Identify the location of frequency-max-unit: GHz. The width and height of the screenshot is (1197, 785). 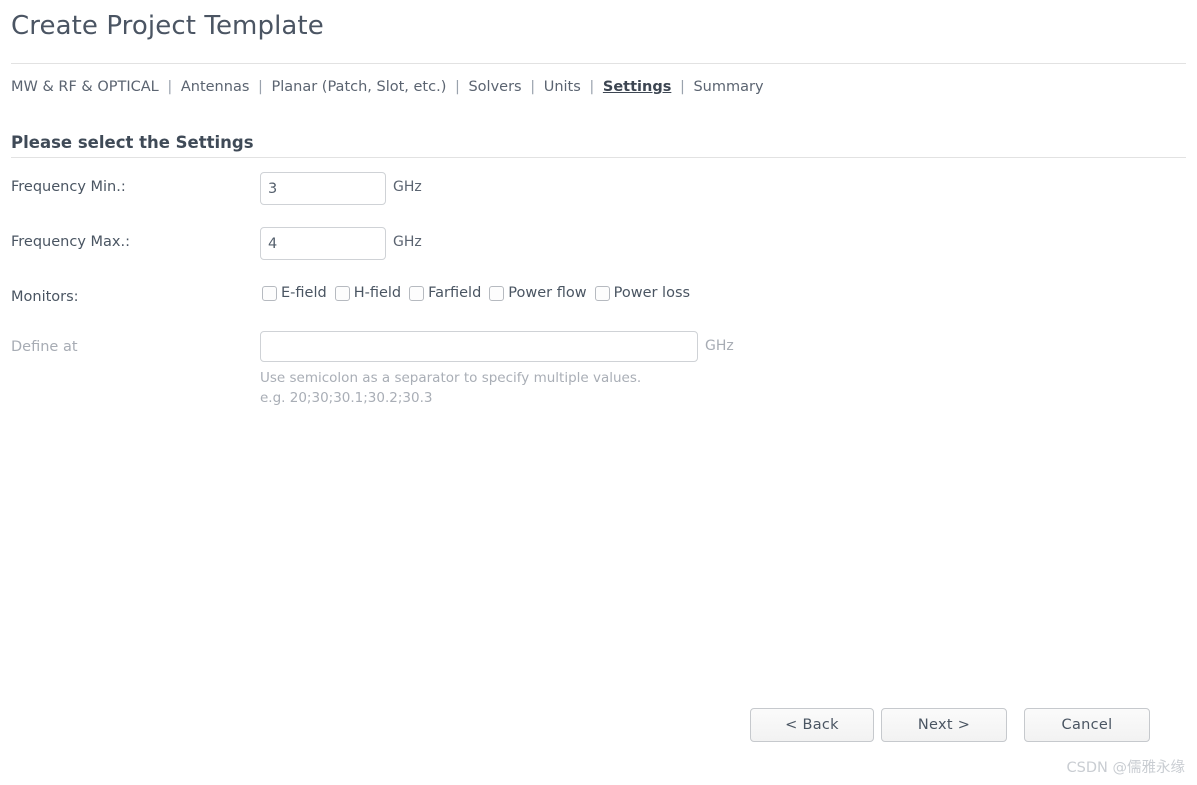
(407, 242).